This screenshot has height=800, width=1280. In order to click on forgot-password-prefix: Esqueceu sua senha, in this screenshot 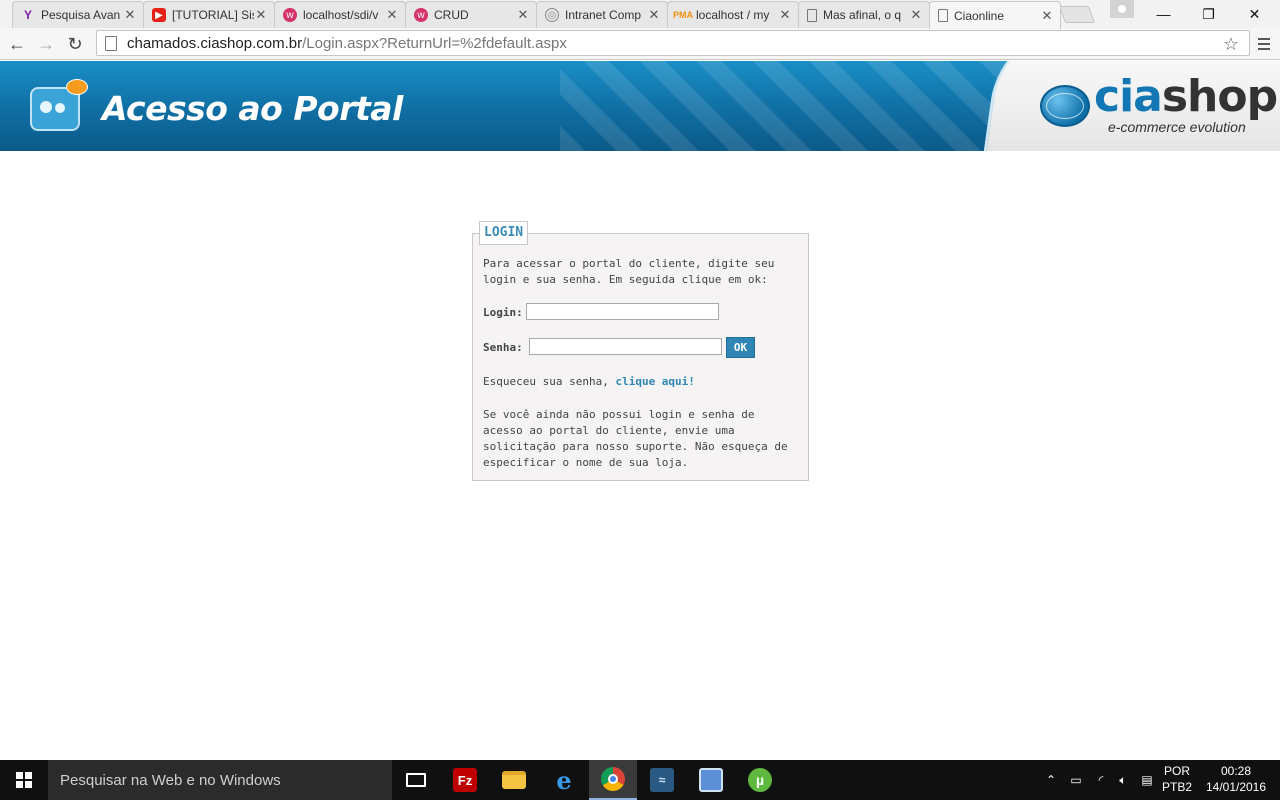, I will do `click(549, 381)`.